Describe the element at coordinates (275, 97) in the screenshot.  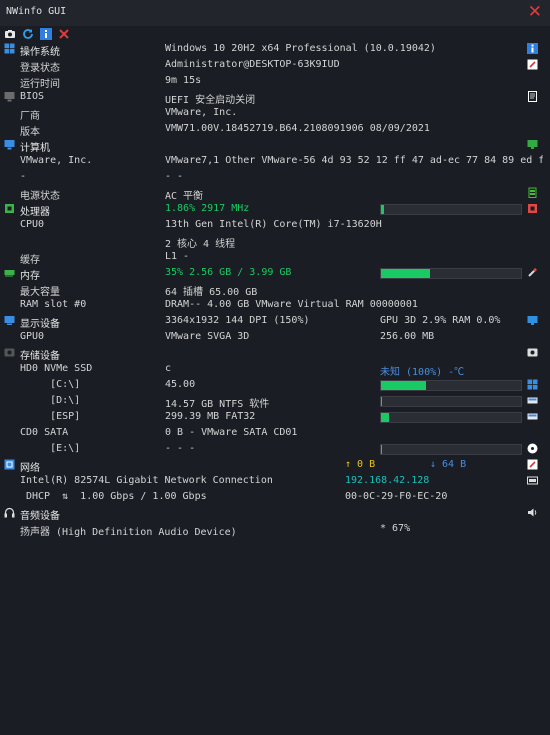
I see `info-row: BIOS UEFI 安全启动关闭` at that location.